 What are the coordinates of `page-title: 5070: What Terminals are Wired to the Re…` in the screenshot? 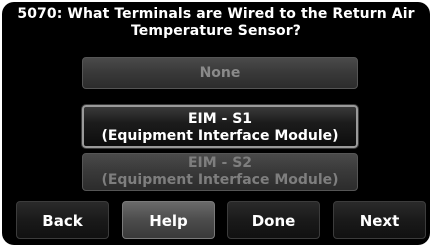 It's located at (216, 23).